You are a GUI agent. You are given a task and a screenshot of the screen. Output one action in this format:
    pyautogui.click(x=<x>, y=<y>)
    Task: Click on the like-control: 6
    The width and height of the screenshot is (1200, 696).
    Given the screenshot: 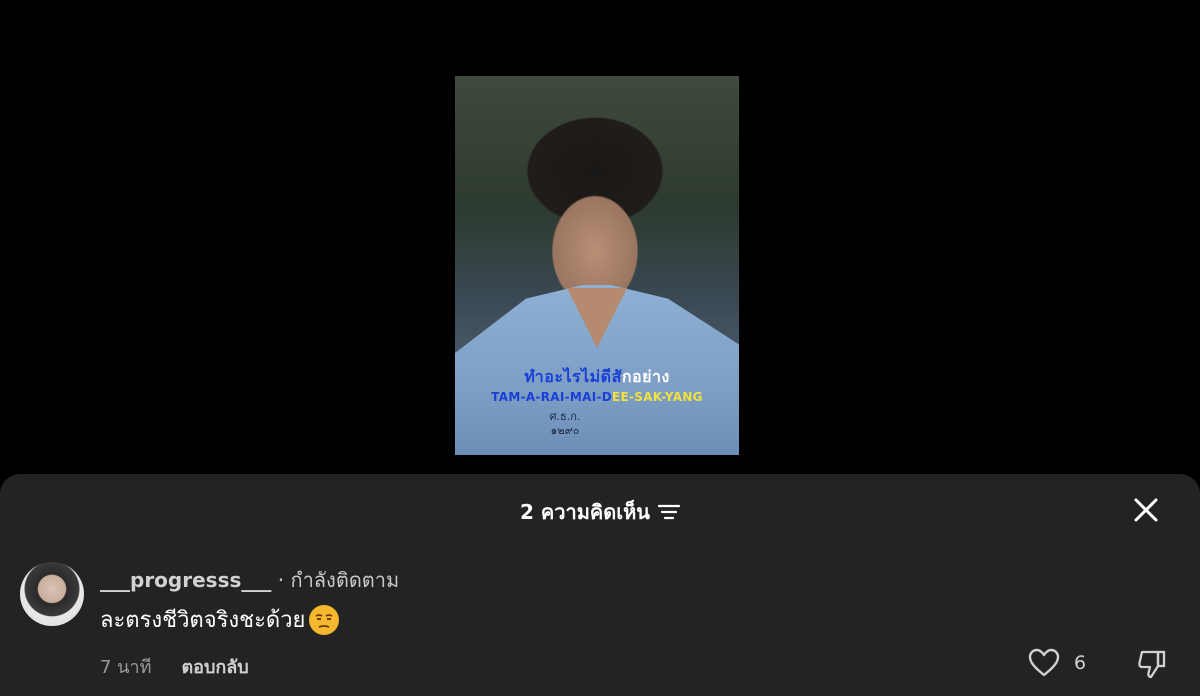 What is the action you would take?
    pyautogui.click(x=1057, y=663)
    